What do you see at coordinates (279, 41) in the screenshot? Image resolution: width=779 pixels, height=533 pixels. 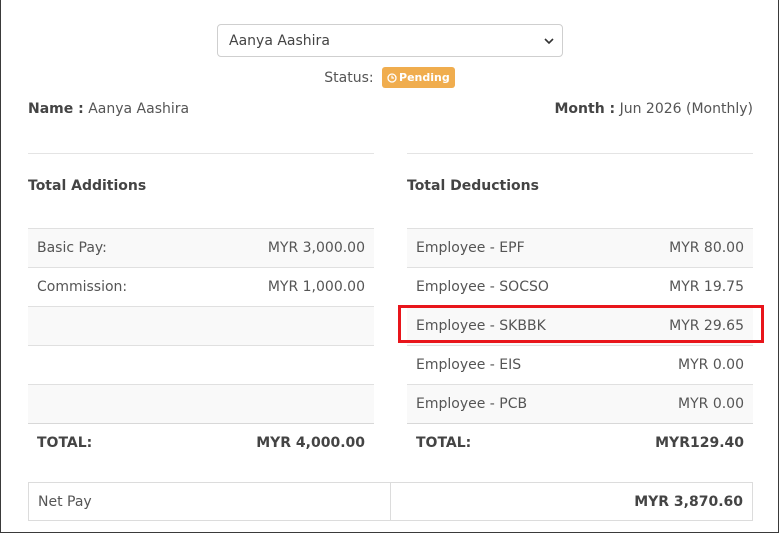 I see `employee-select-value: Aanya Aashira` at bounding box center [279, 41].